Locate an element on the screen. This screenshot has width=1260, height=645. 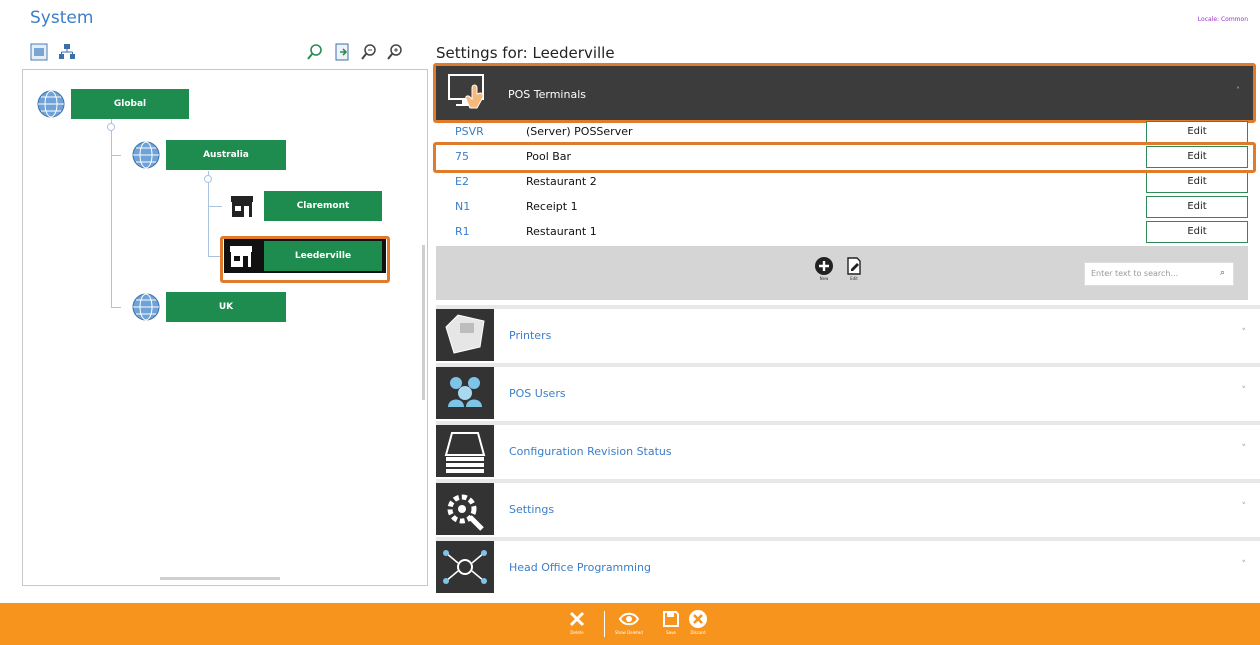
discard-button: Discard is located at coordinates (698, 622).